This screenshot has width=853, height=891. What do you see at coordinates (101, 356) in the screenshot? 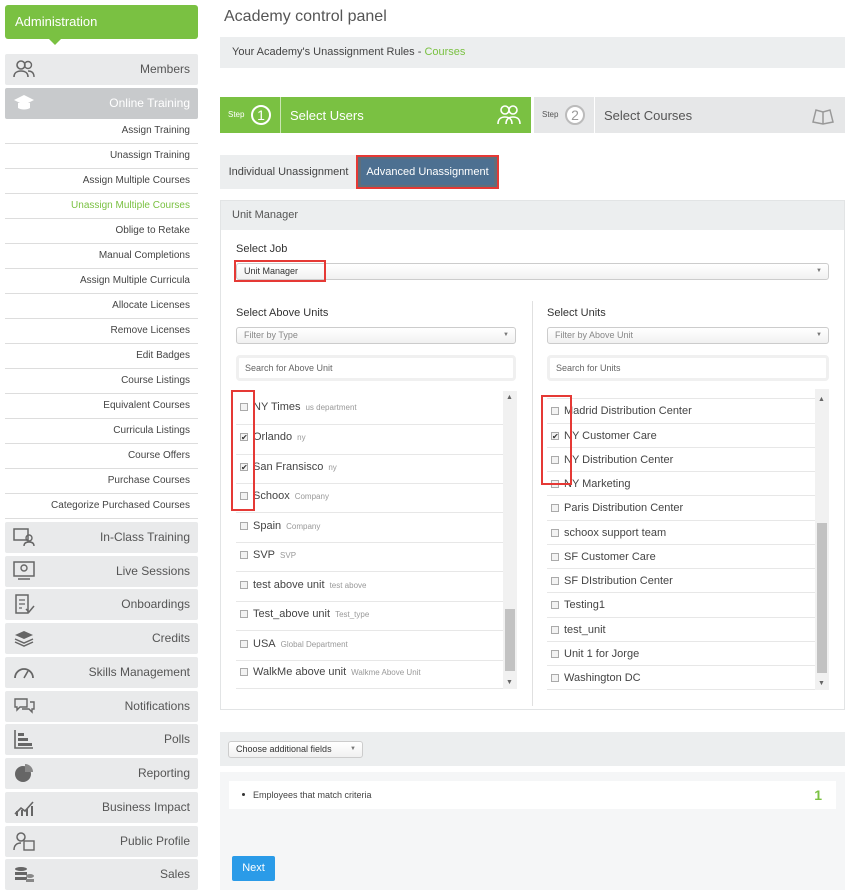
I see `submenu-item: Edit Badges` at bounding box center [101, 356].